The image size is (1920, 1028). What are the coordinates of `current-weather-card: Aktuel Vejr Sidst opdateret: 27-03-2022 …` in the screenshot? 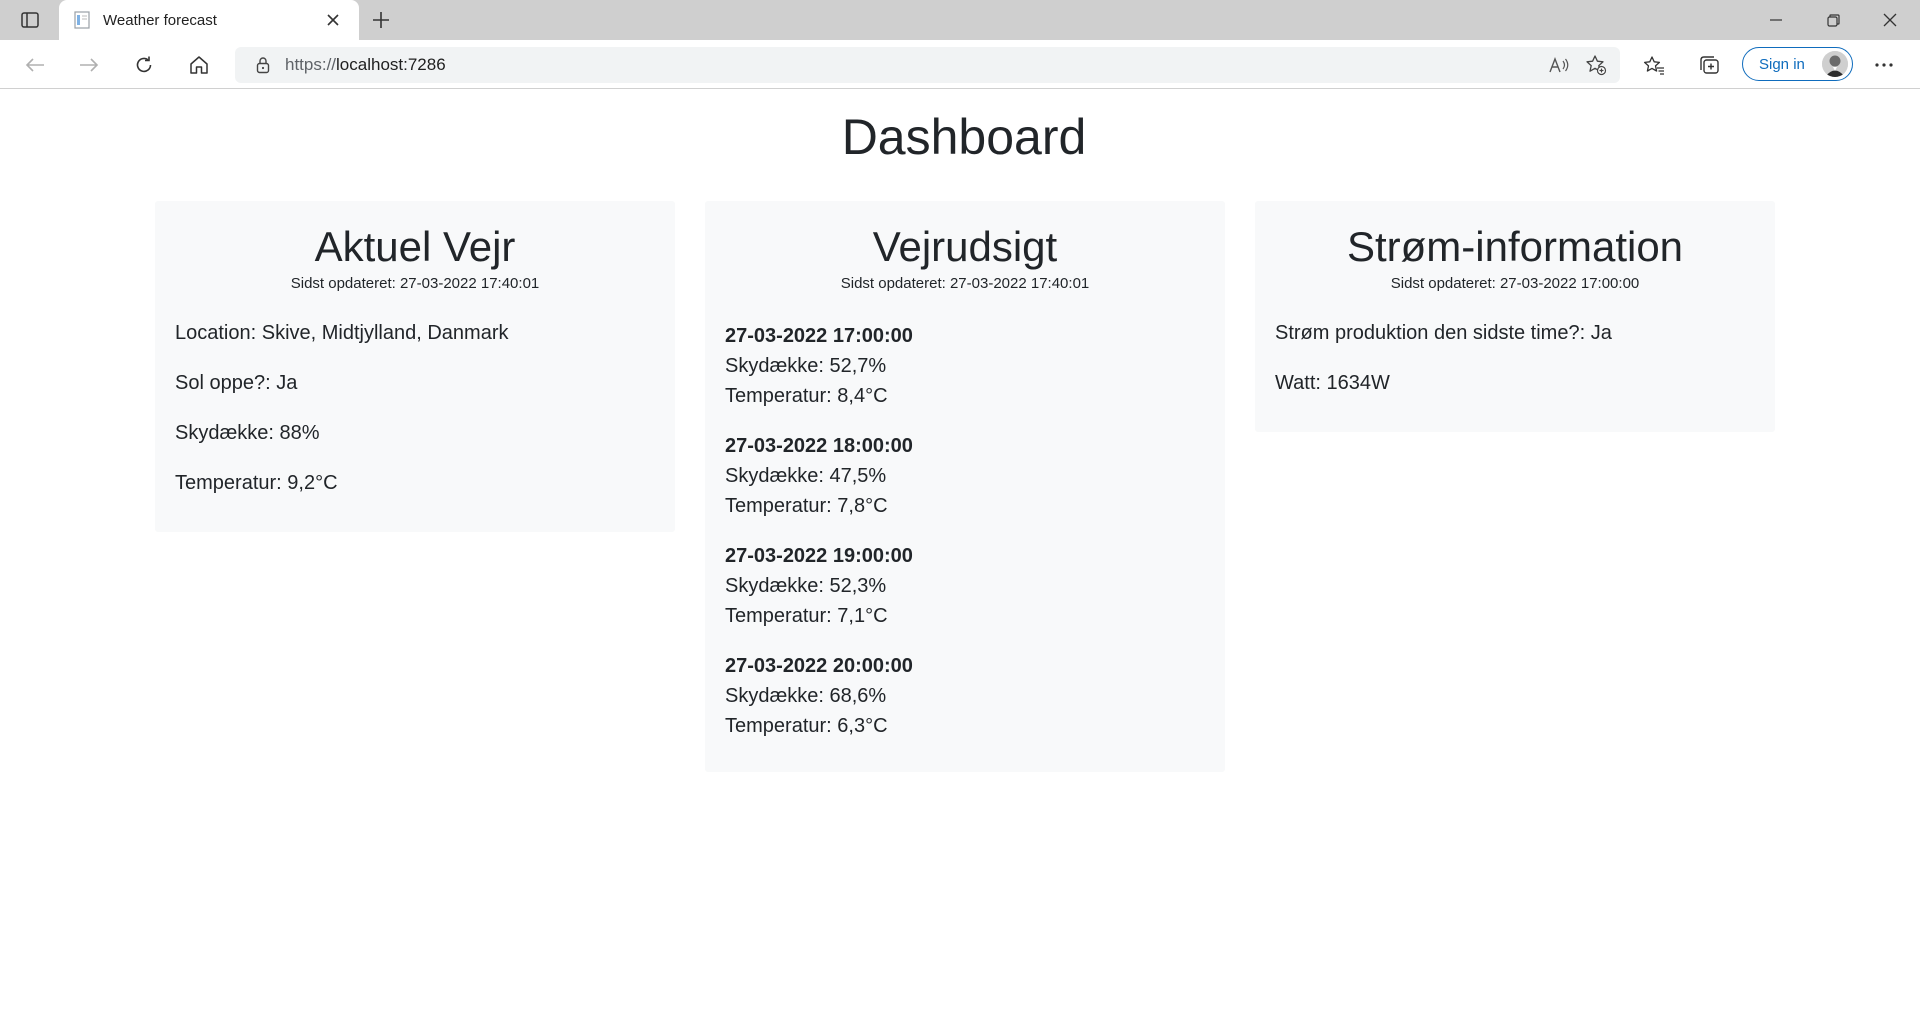 It's located at (415, 366).